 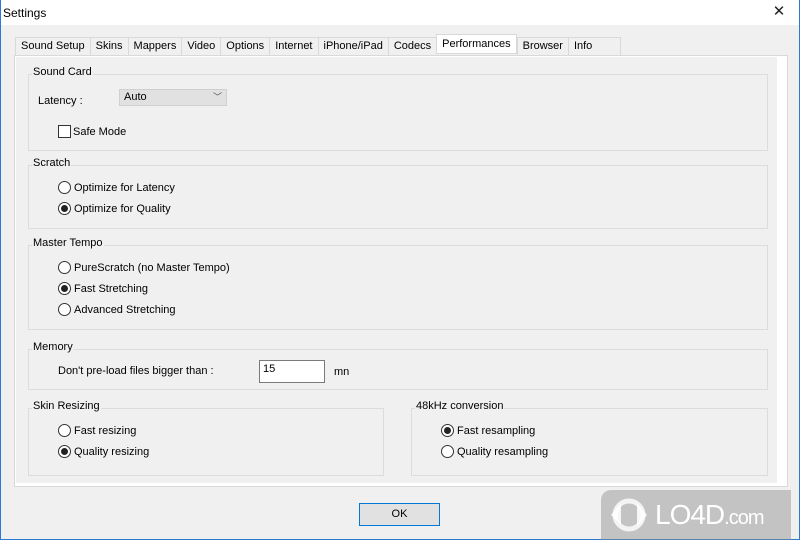 I want to click on tab-browser: Browser, so click(x=542, y=46).